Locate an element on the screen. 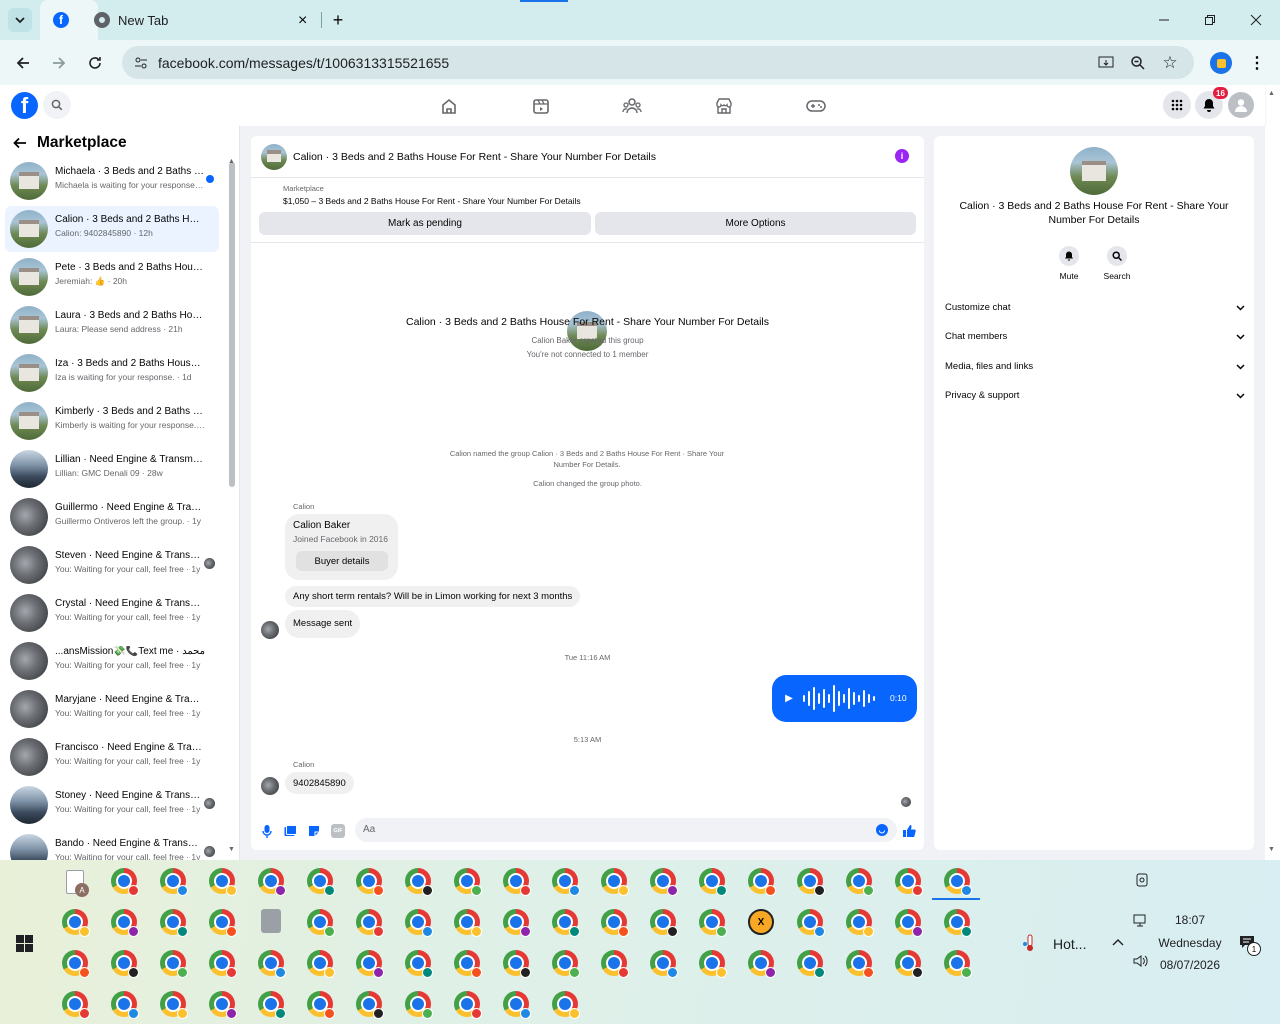 This screenshot has height=1024, width=1280. site-settings-icon is located at coordinates (141, 63).